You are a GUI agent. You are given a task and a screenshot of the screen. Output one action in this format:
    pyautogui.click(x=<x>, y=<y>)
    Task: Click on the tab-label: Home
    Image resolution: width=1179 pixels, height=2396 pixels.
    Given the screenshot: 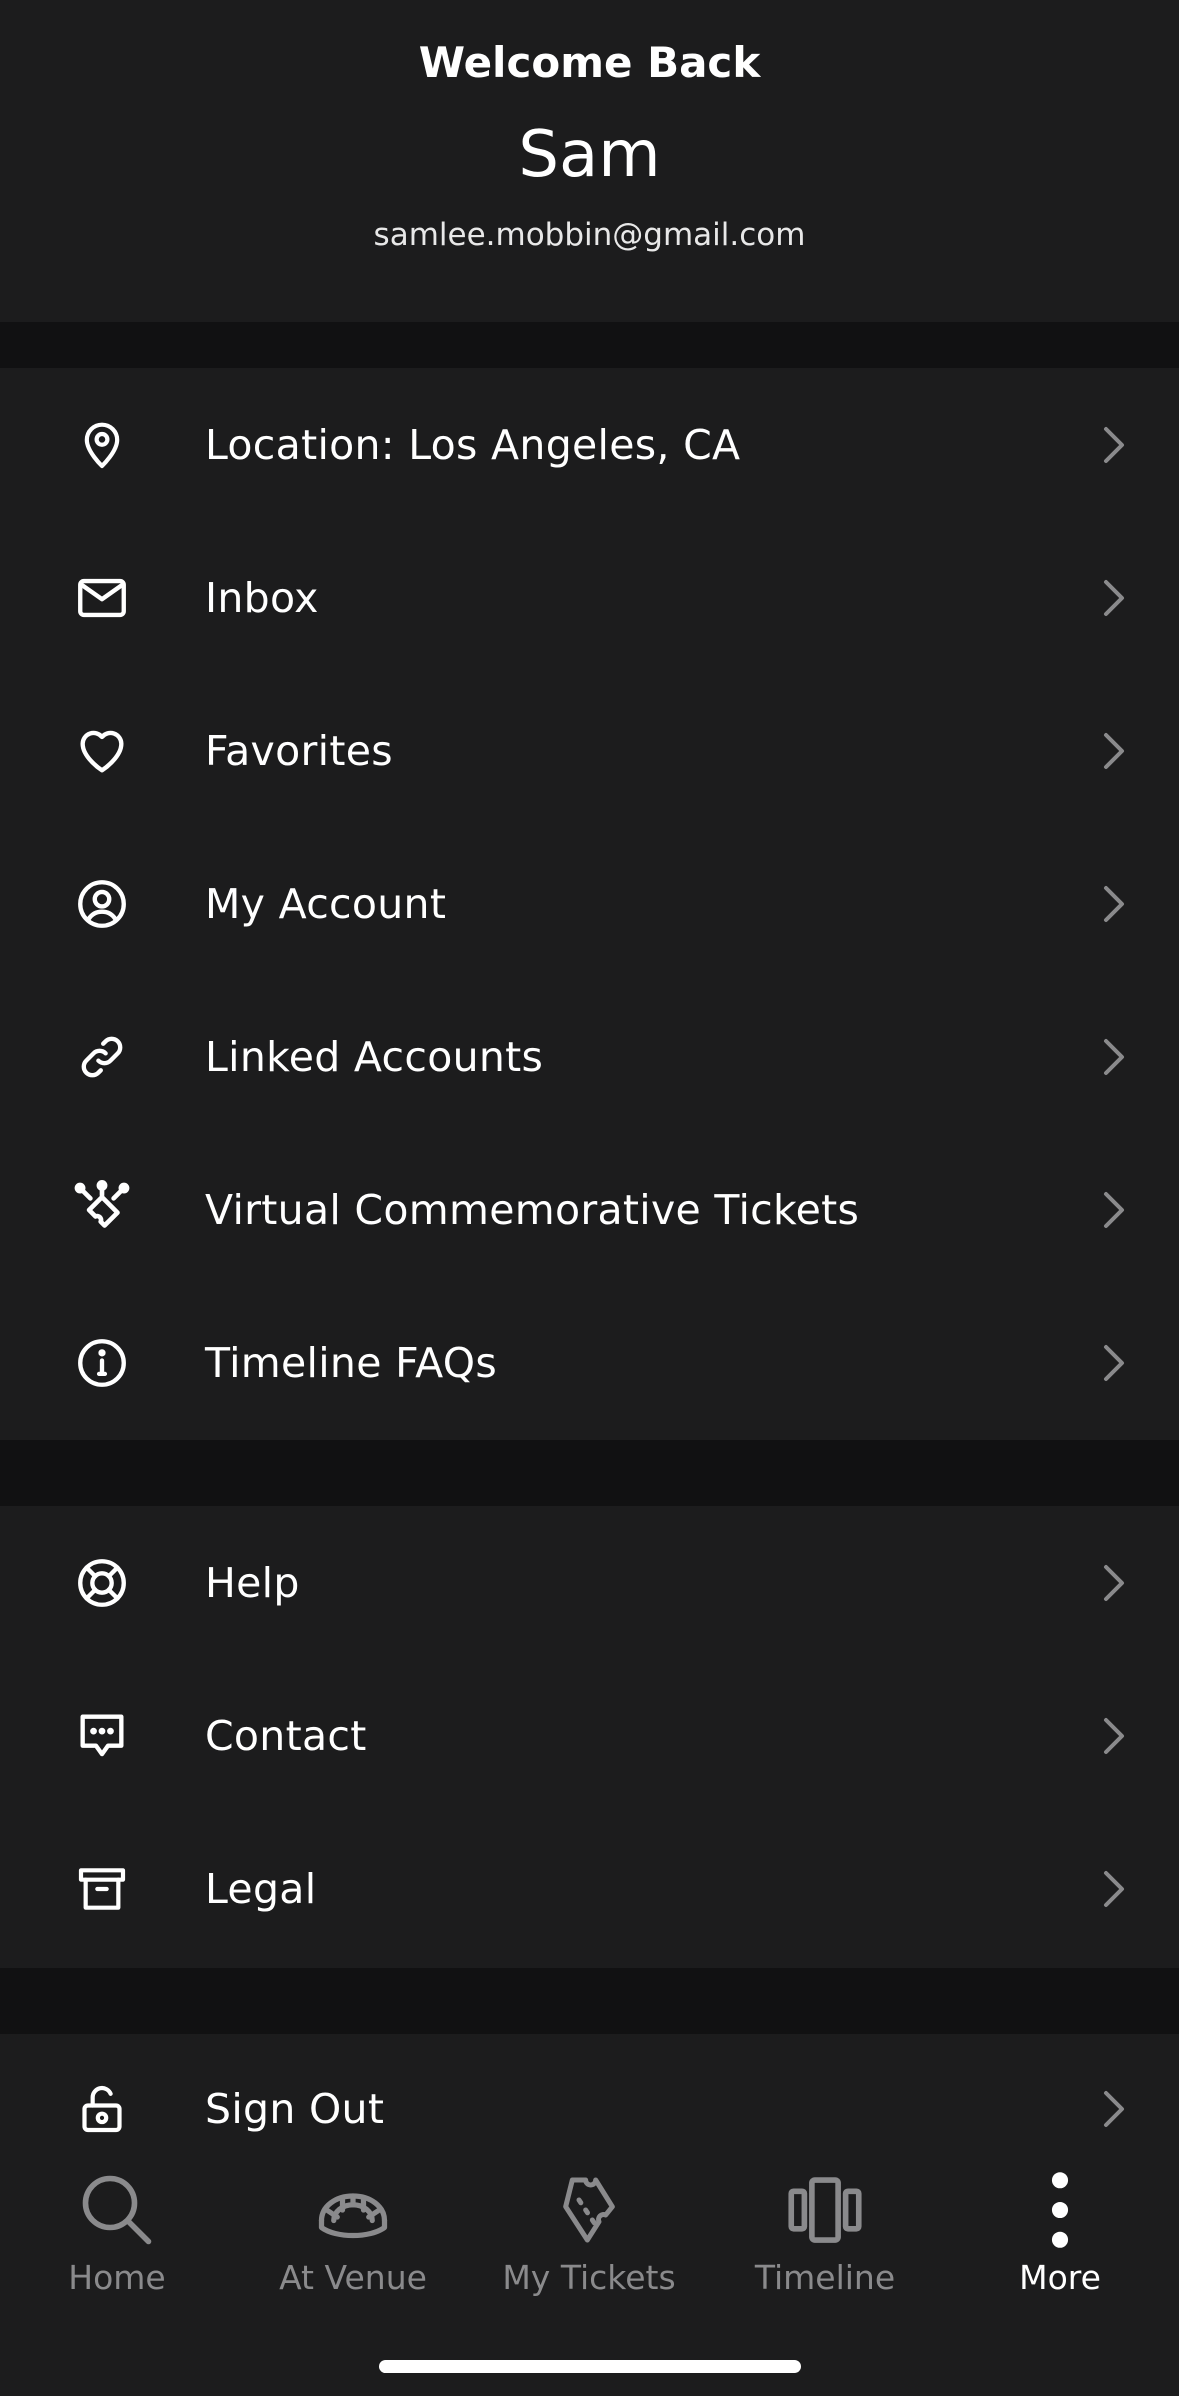 What is the action you would take?
    pyautogui.click(x=117, y=2277)
    